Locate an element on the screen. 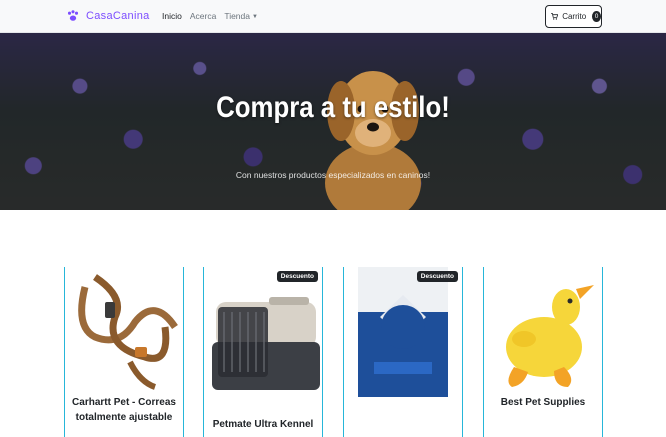  paw-icon is located at coordinates (73, 15).